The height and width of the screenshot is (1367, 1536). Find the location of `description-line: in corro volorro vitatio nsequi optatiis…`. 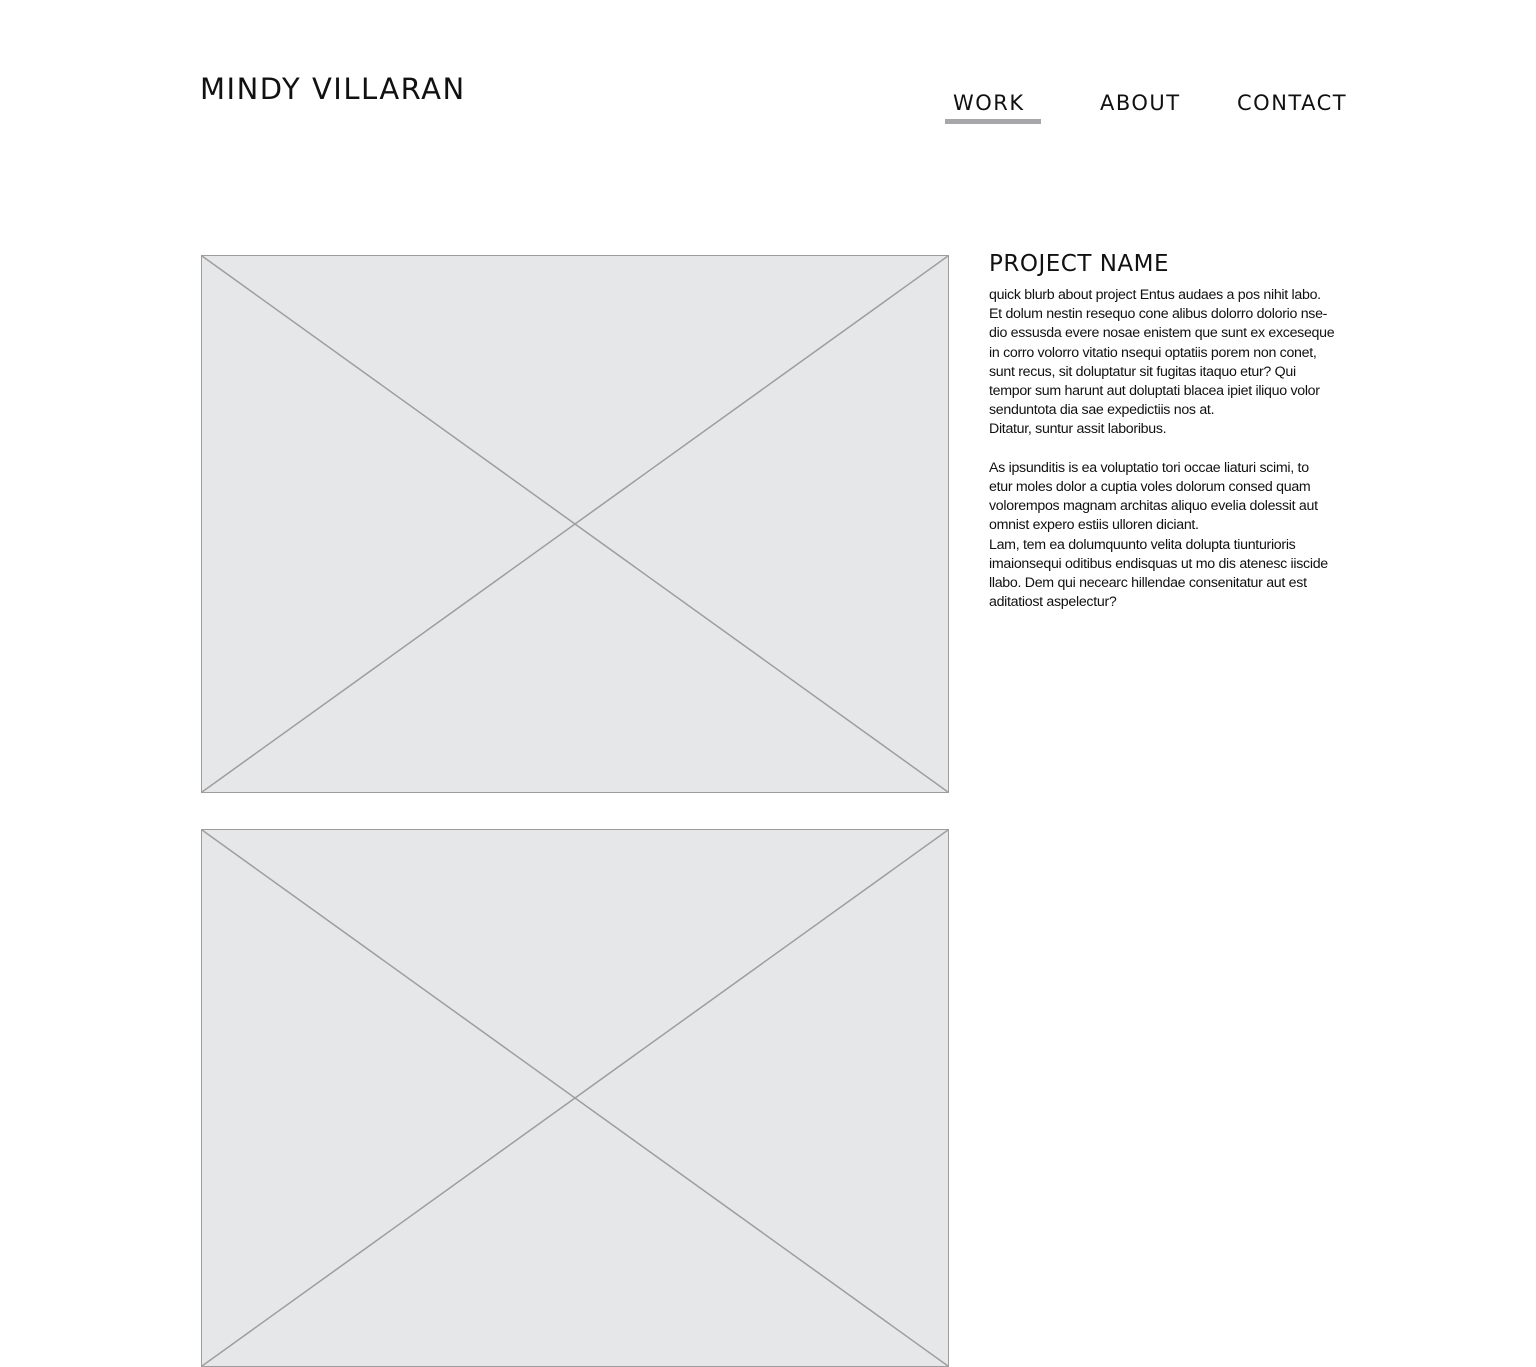

description-line: in corro volorro vitatio nsequi optatiis… is located at coordinates (1153, 352).